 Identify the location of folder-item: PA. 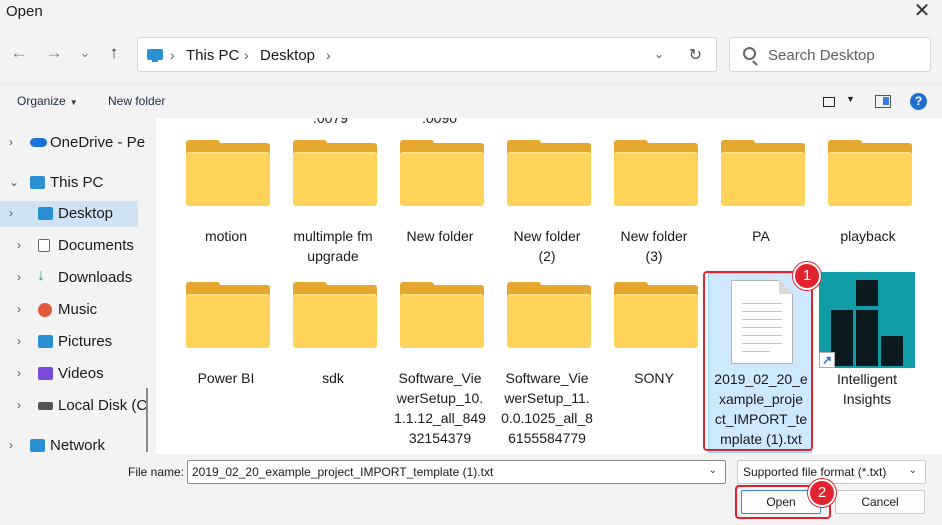
(761, 205).